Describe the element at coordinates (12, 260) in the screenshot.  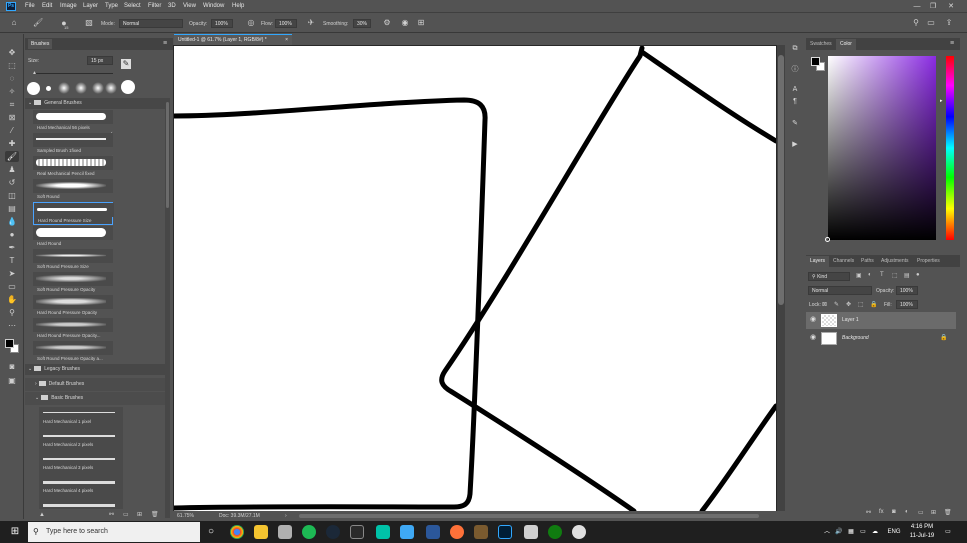
I see `type-tool-icon: T` at that location.